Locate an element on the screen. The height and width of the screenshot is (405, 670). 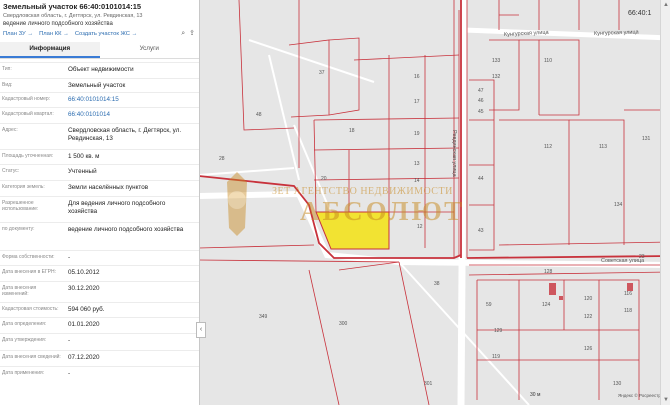
attribute-row: Кадастровая стоимость: 594 060 руб. is located at coordinates (99, 309).